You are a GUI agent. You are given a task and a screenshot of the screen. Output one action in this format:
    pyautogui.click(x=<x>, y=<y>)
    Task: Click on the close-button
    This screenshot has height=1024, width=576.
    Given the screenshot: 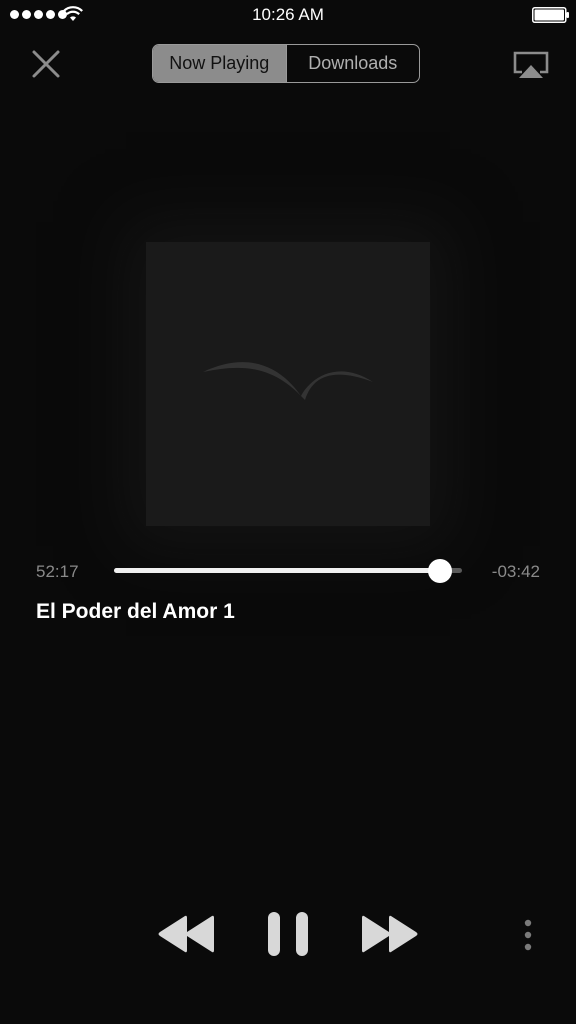 What is the action you would take?
    pyautogui.click(x=46, y=64)
    